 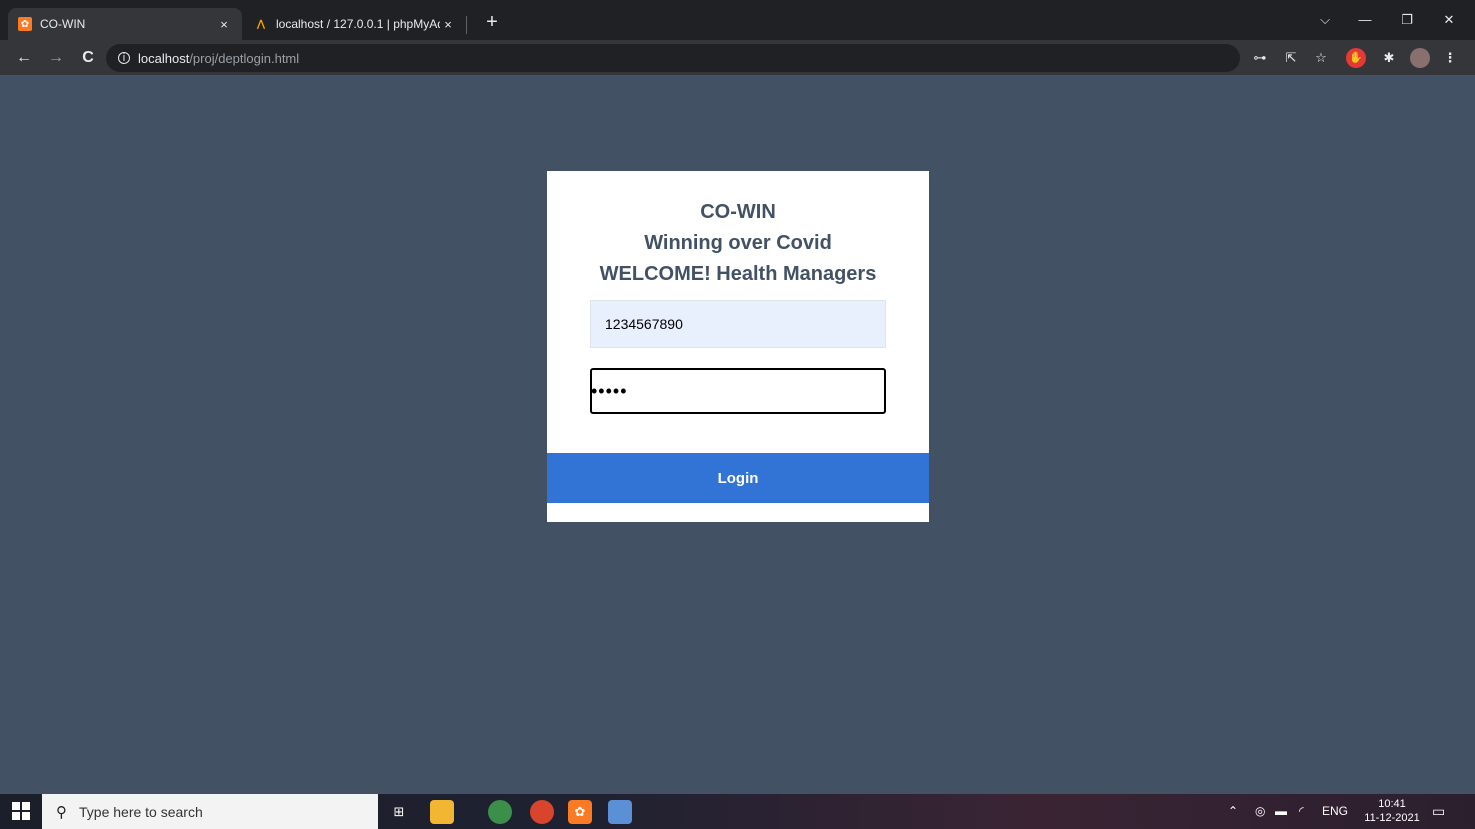 I want to click on login-button: Login, so click(x=738, y=478).